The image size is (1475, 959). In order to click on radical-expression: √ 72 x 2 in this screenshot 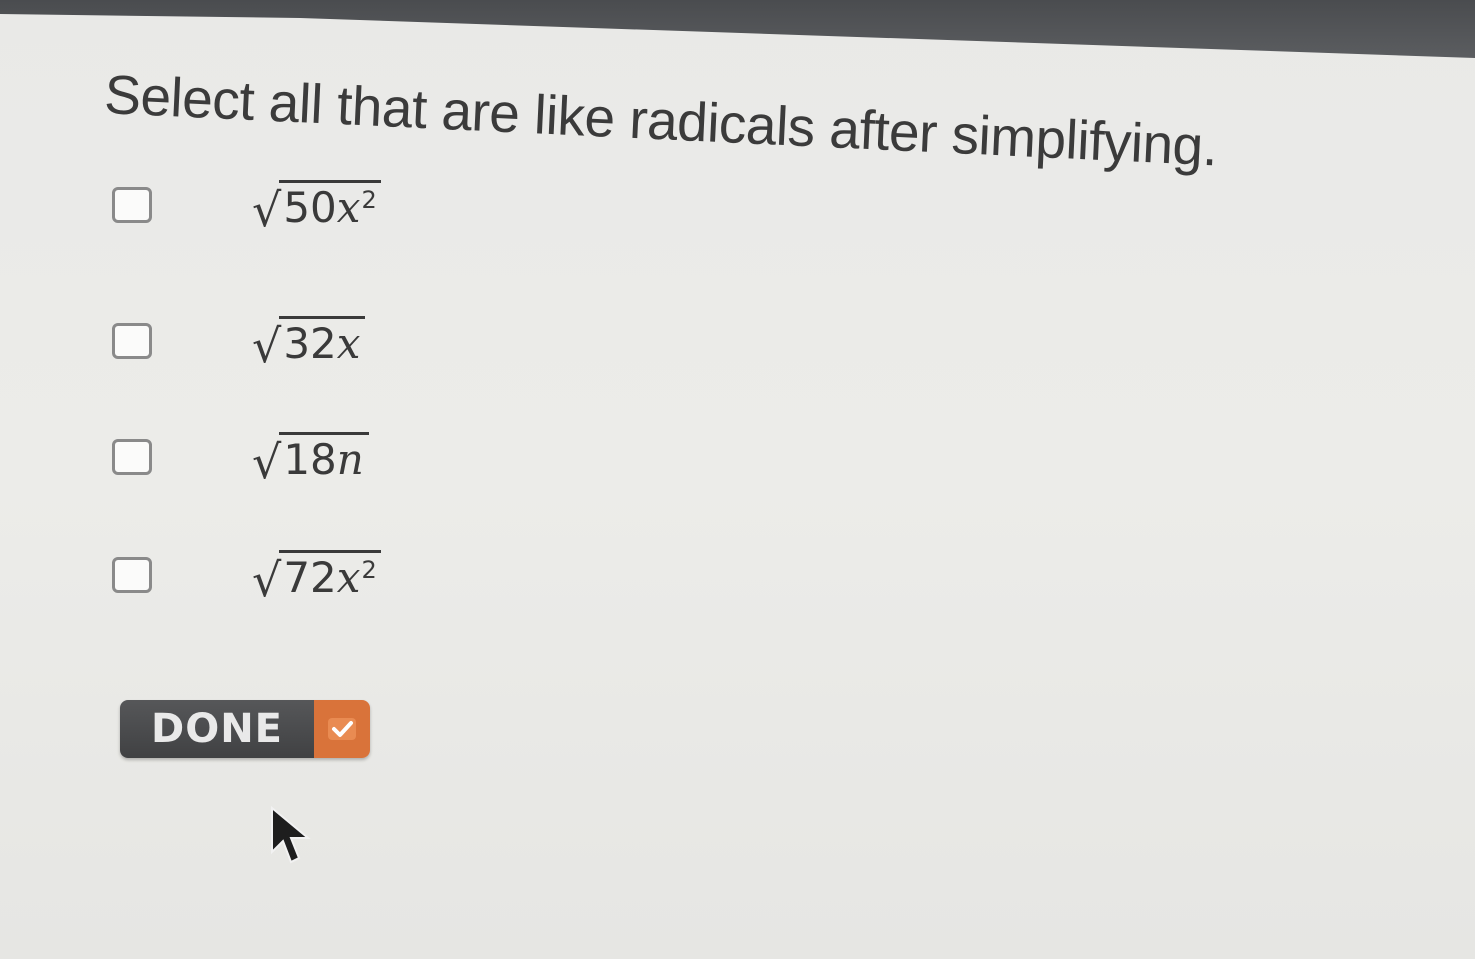, I will do `click(316, 576)`.